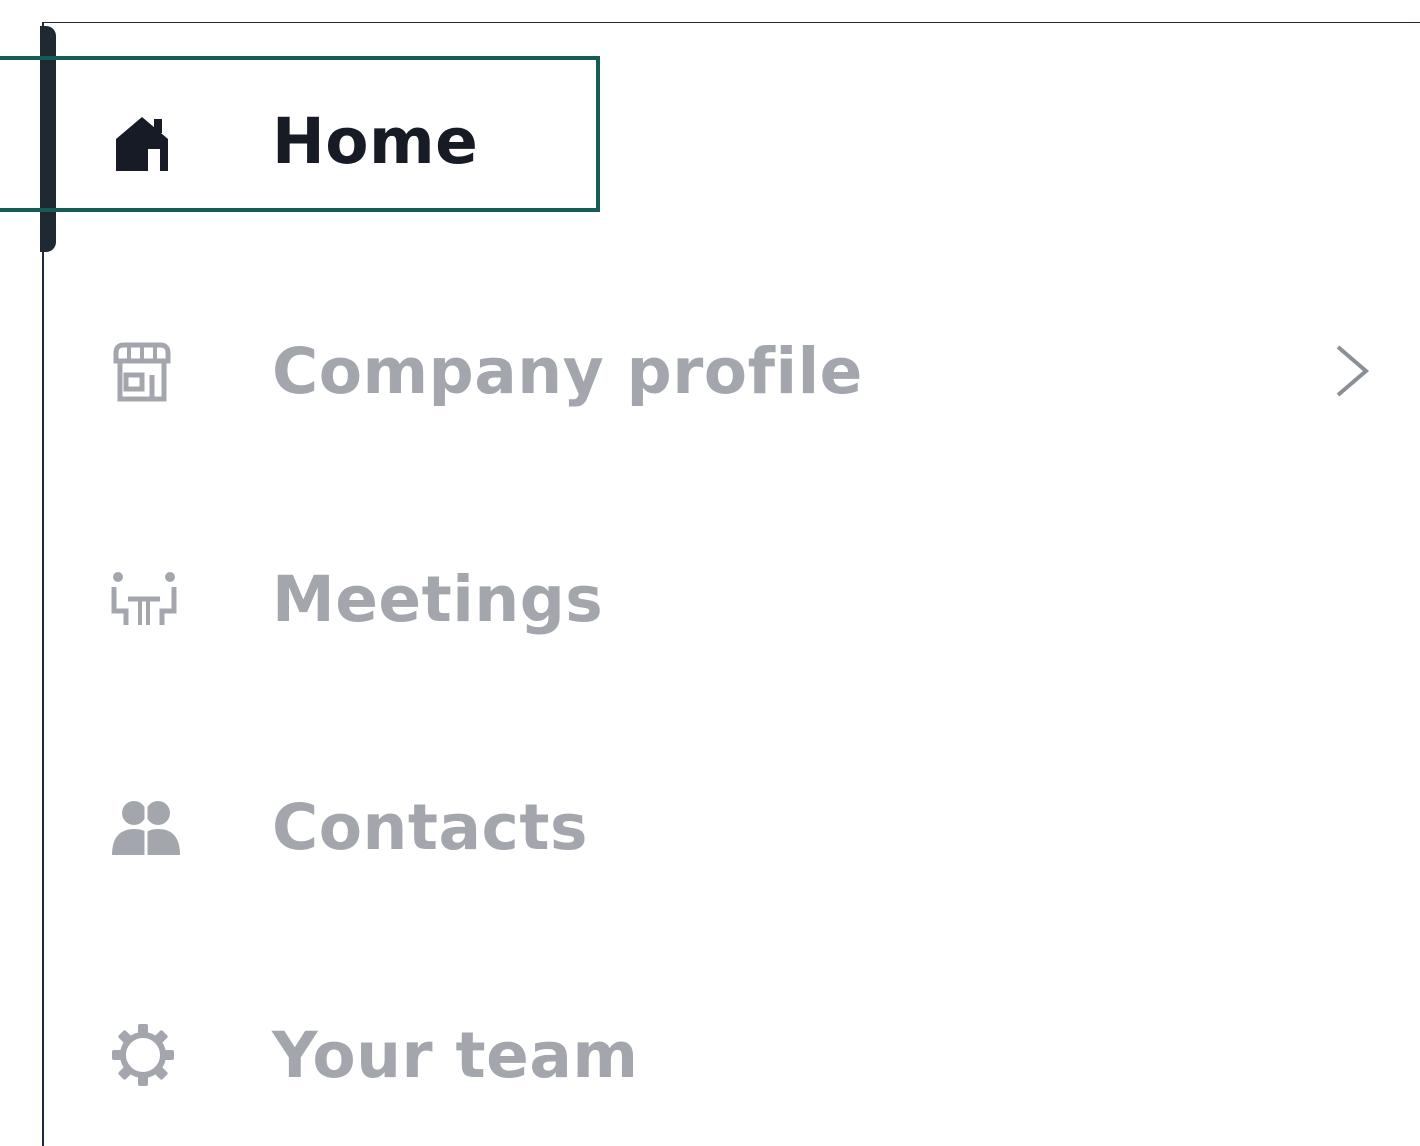  What do you see at coordinates (438, 599) in the screenshot?
I see `sidebar-item-label: Meetings` at bounding box center [438, 599].